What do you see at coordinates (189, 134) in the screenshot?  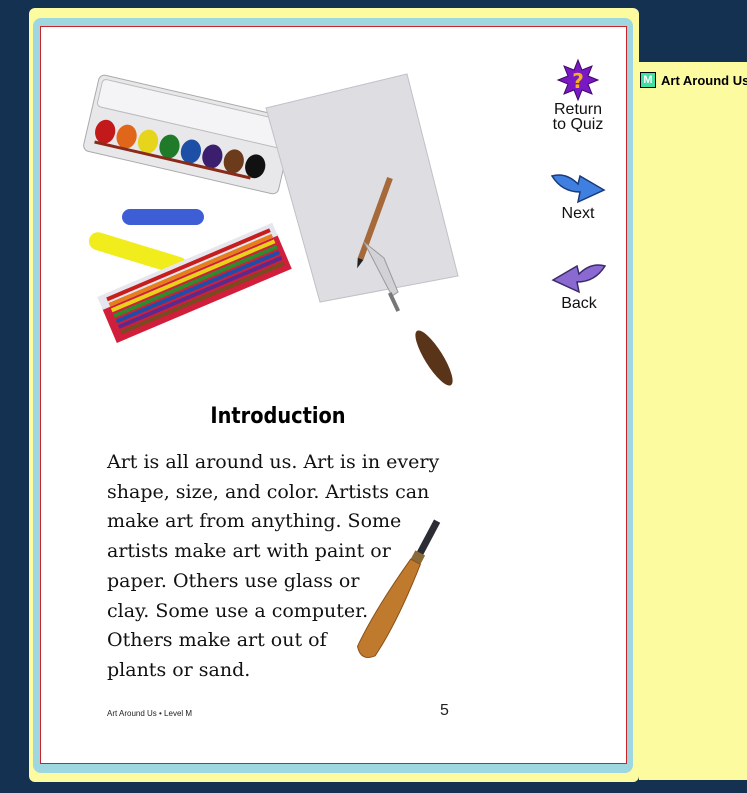 I see `watercolor-palette-image` at bounding box center [189, 134].